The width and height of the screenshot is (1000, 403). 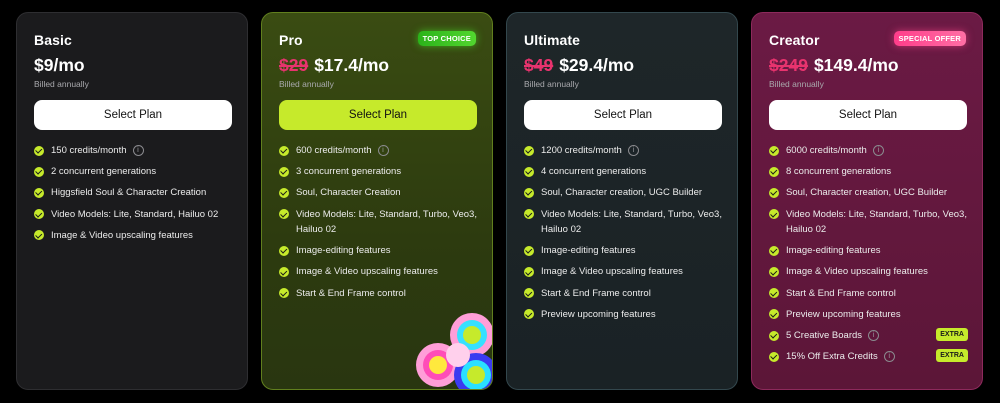 What do you see at coordinates (454, 351) in the screenshot?
I see `flower-decoration-icon` at bounding box center [454, 351].